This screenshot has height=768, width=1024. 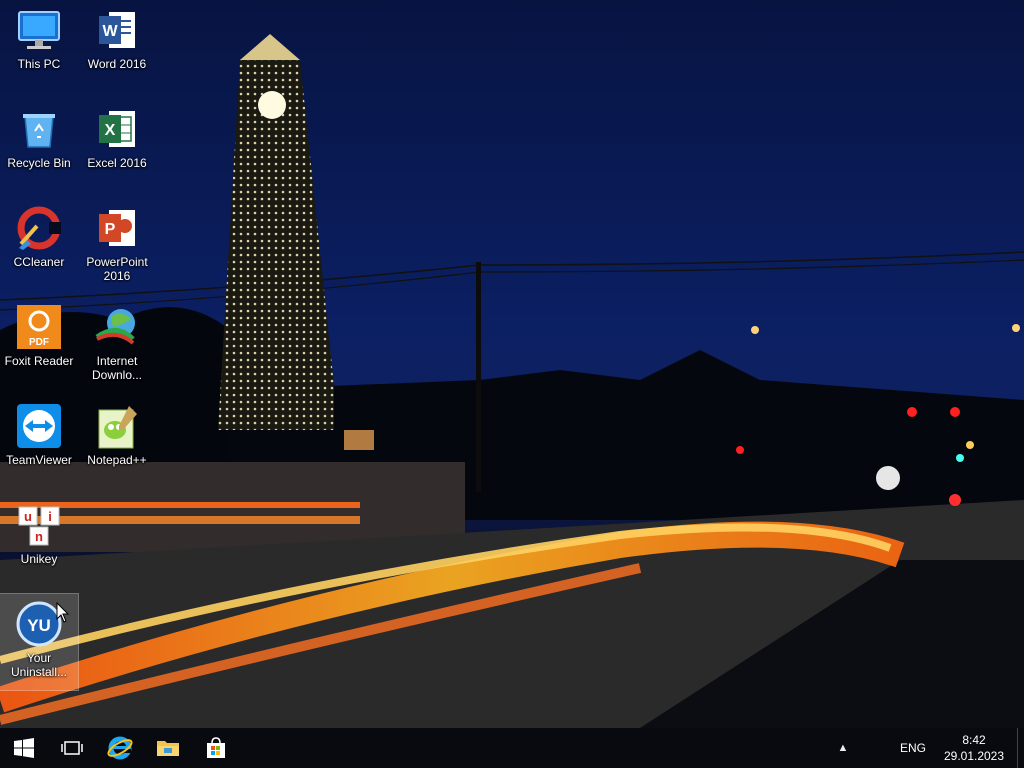 What do you see at coordinates (913, 748) in the screenshot?
I see `input-language-indicator: ENG` at bounding box center [913, 748].